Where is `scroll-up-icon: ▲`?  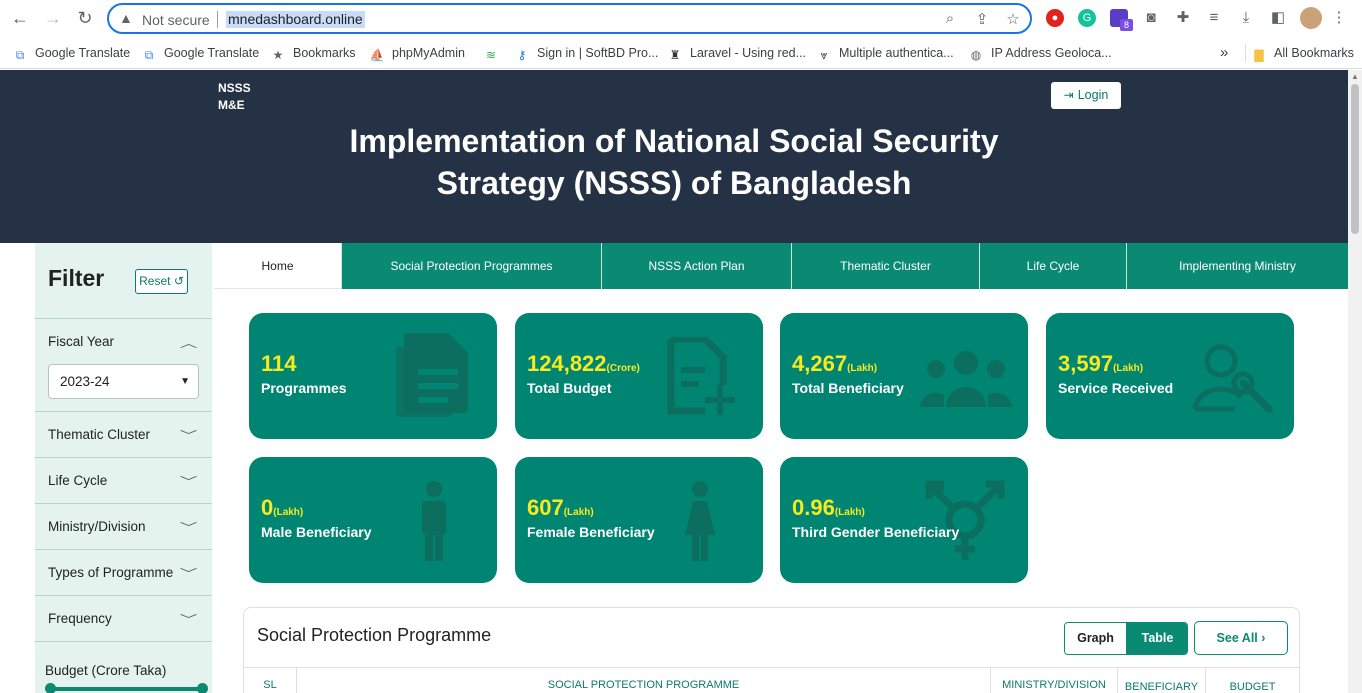 scroll-up-icon: ▲ is located at coordinates (1355, 76).